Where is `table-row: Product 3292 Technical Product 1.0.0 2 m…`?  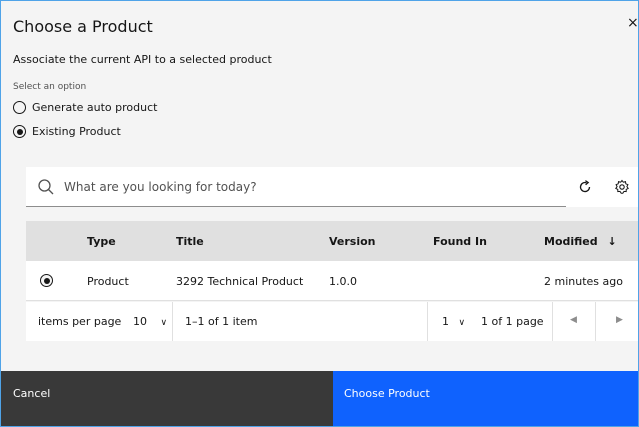 table-row: Product 3292 Technical Product 1.0.0 2 m… is located at coordinates (332, 281).